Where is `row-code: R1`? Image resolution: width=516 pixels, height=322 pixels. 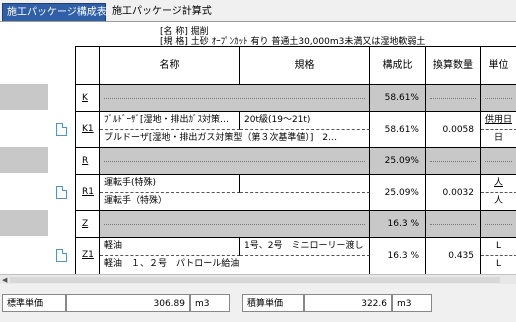 row-code: R1 is located at coordinates (88, 192).